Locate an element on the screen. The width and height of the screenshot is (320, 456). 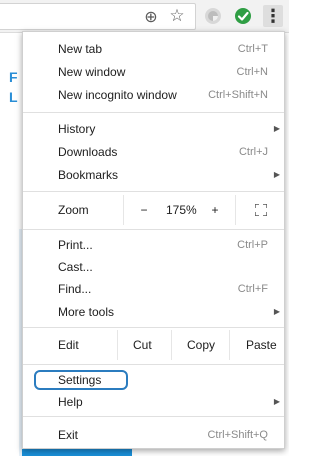
page-left-strip: F L is located at coordinates (10, 130).